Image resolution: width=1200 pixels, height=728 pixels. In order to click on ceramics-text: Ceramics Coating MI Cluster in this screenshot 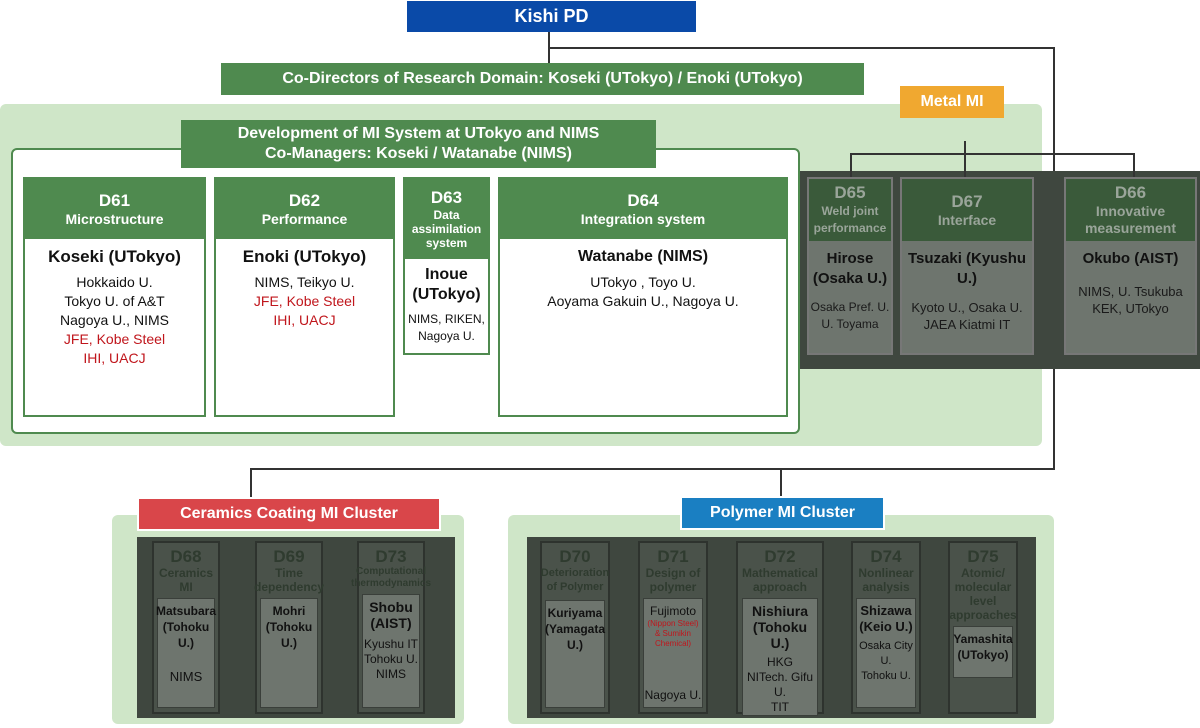, I will do `click(289, 513)`.